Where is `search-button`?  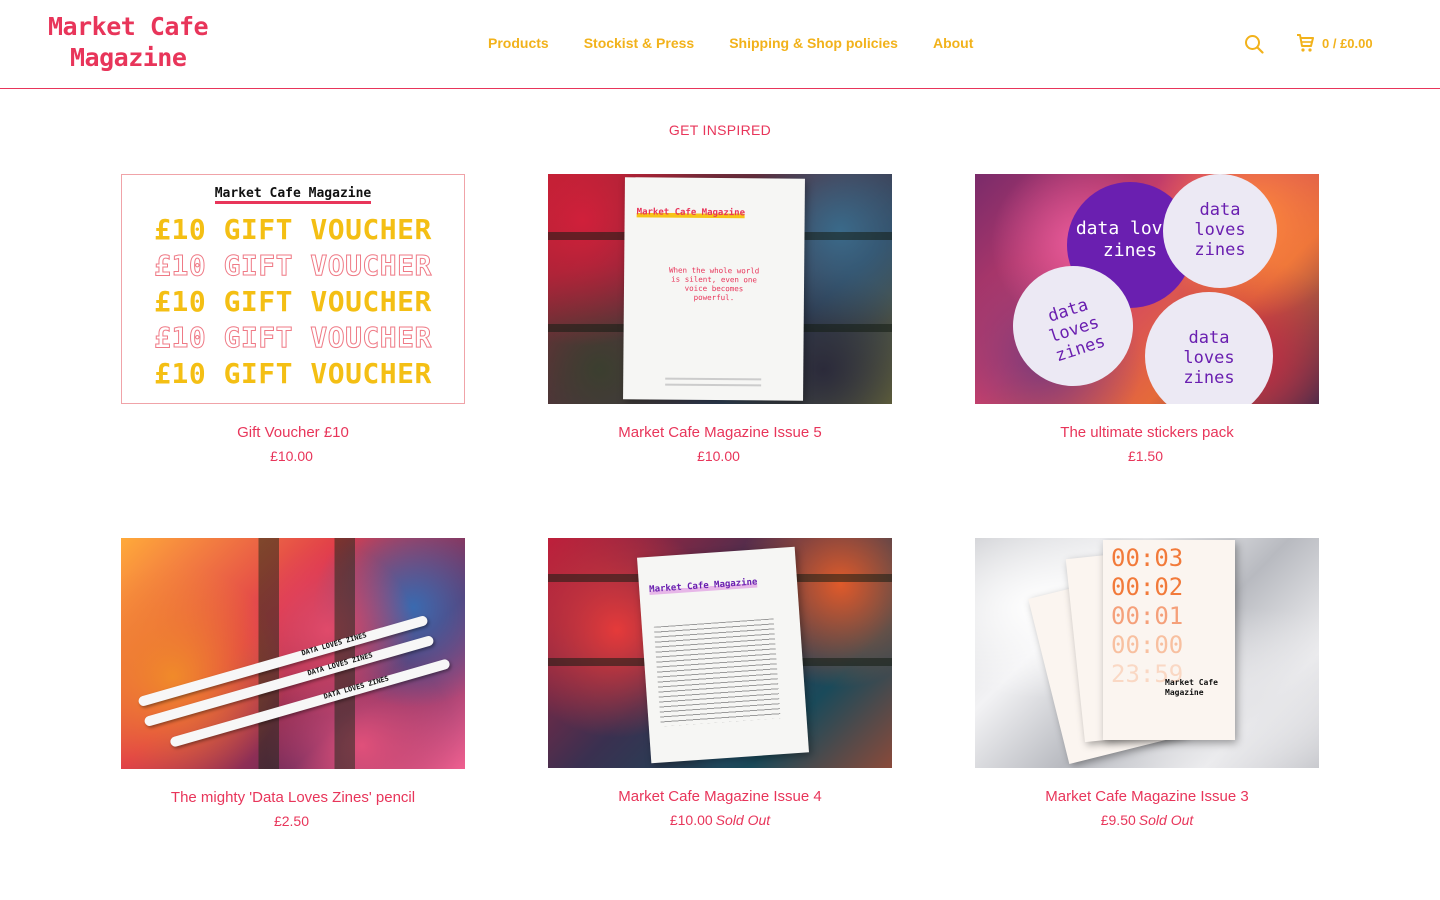 search-button is located at coordinates (1254, 44).